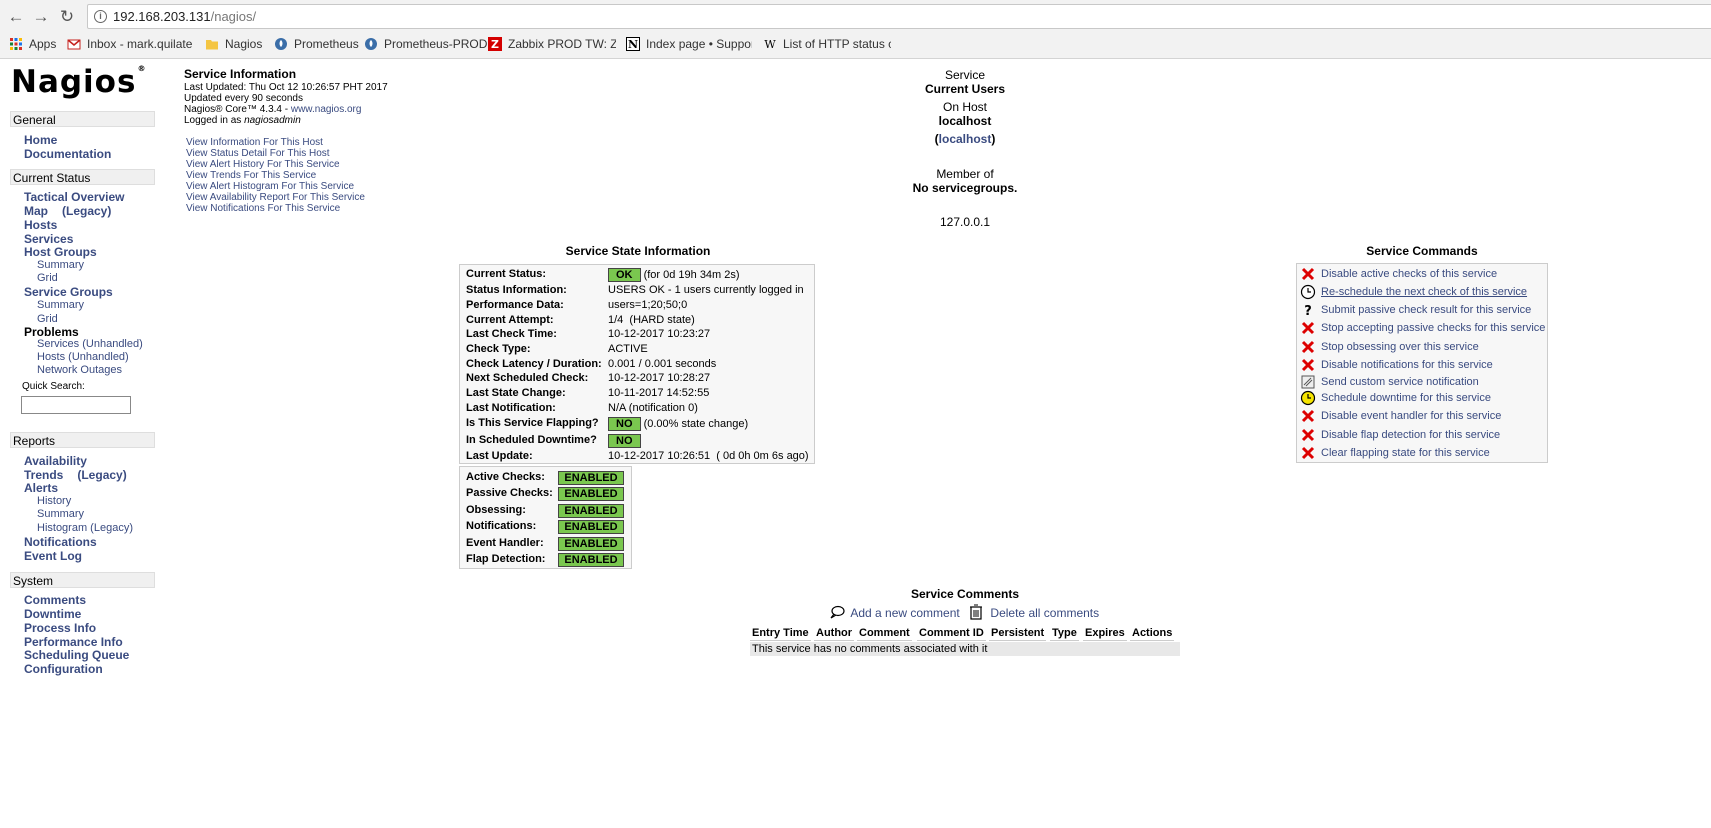 This screenshot has height=828, width=1711. I want to click on service-comments-title: Service Comments, so click(965, 594).